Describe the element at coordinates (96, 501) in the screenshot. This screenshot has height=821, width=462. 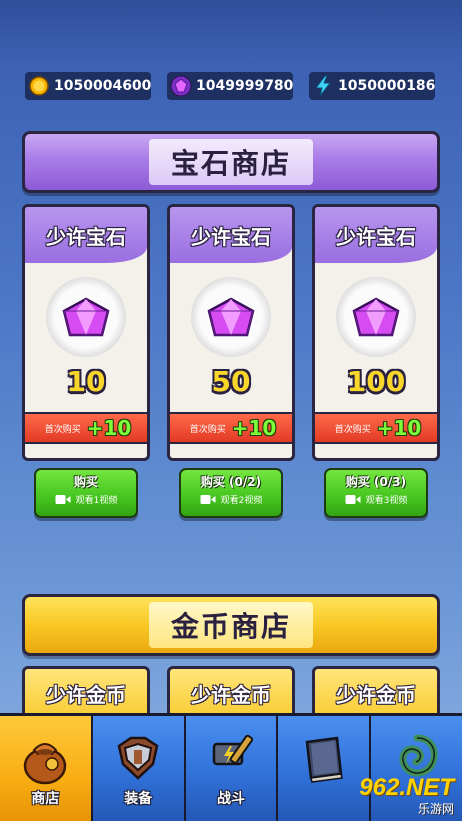
I see `watch-video-label: 观看1视频` at that location.